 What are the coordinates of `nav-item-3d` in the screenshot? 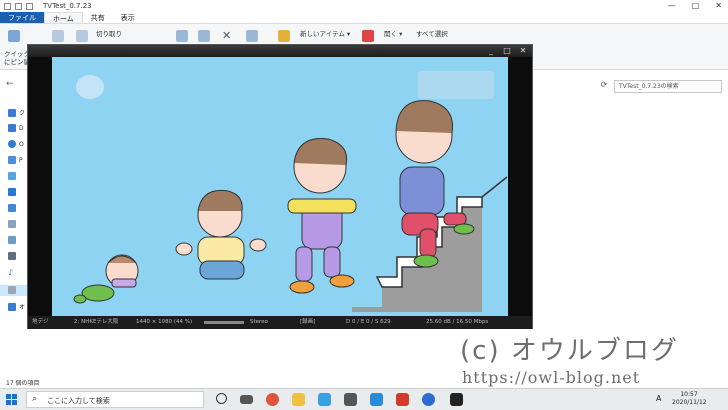 It's located at (12, 176).